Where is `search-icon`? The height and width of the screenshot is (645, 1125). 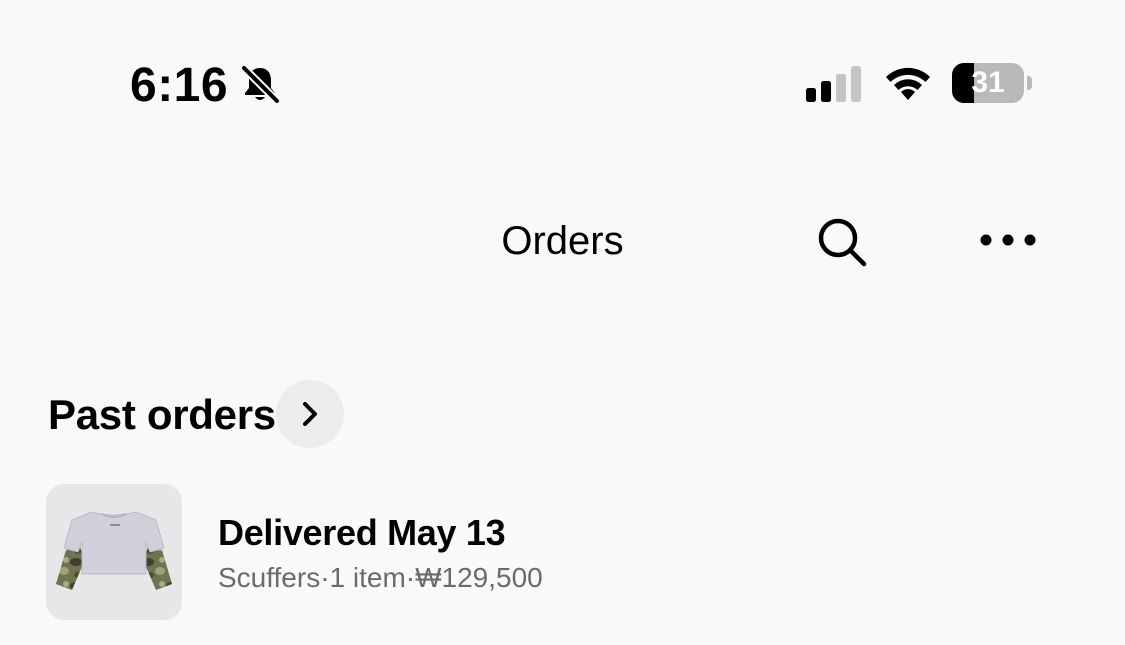
search-icon is located at coordinates (842, 242).